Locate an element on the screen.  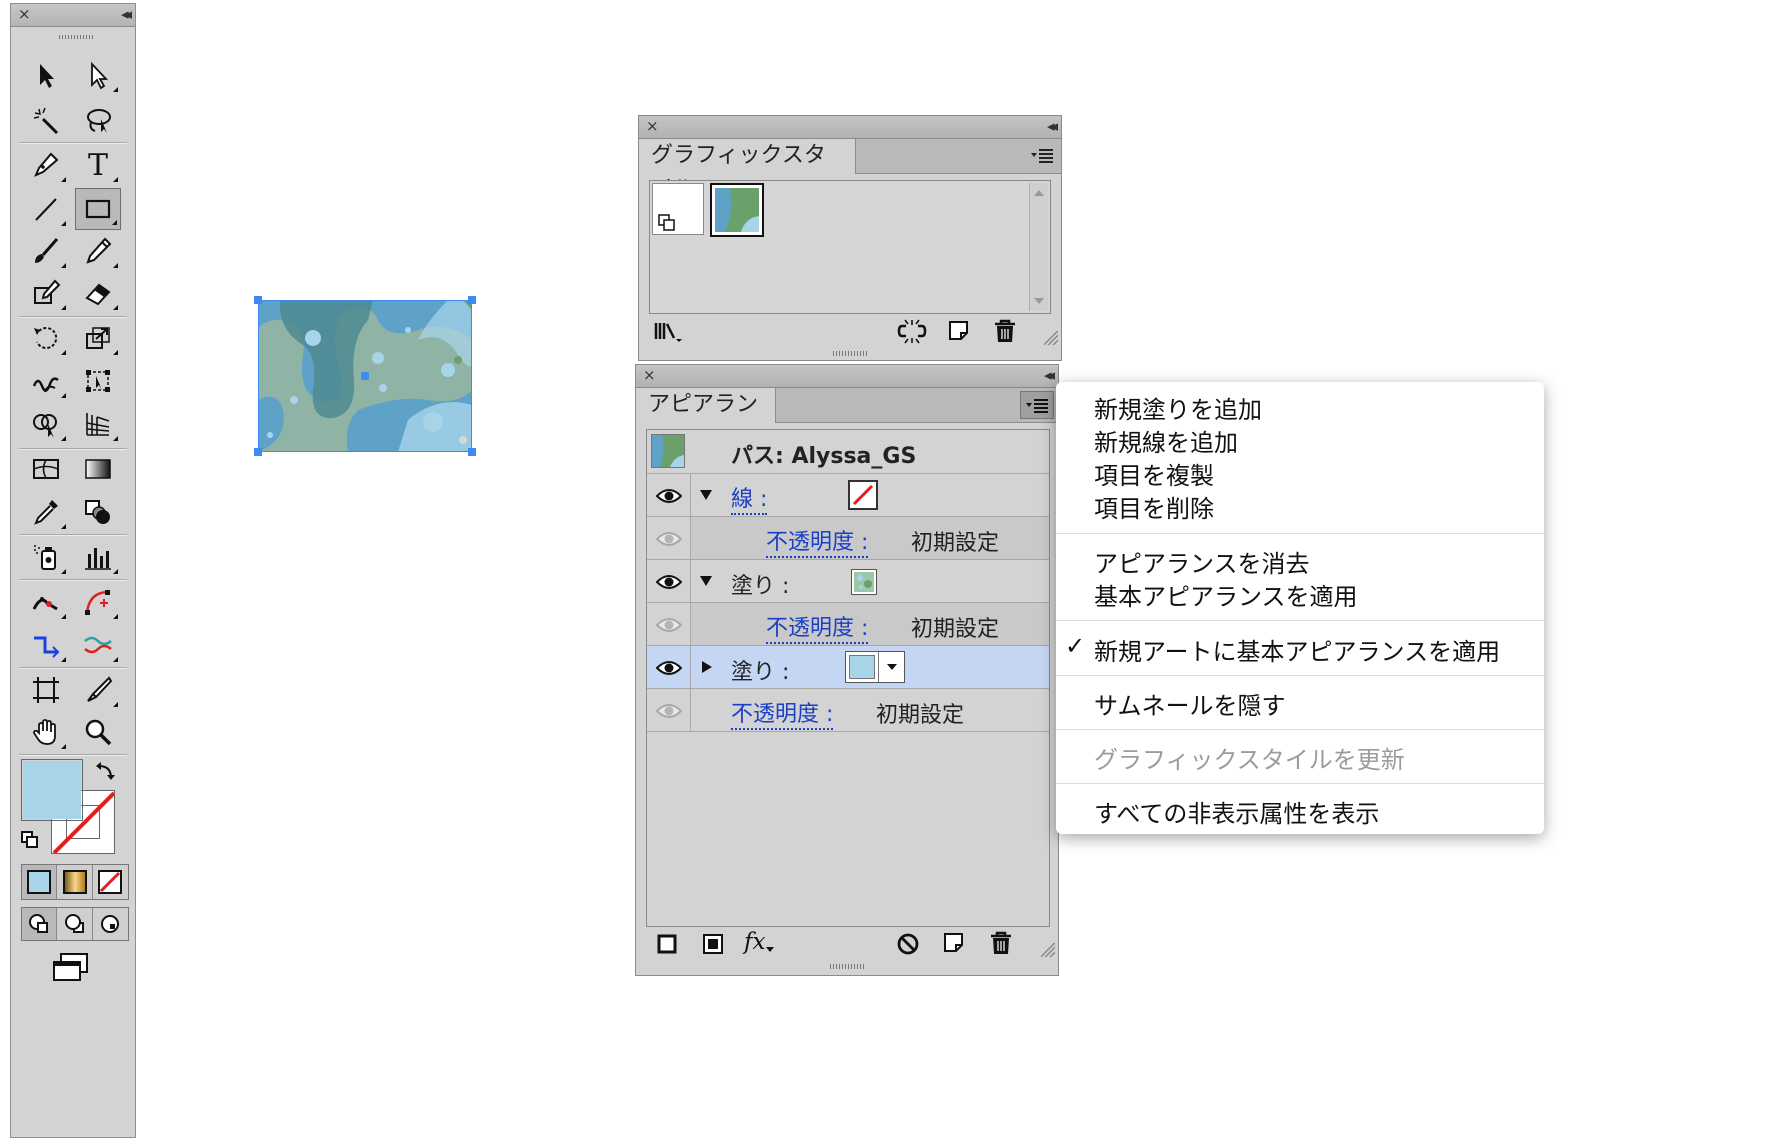
mesh-tool is located at coordinates (46, 469).